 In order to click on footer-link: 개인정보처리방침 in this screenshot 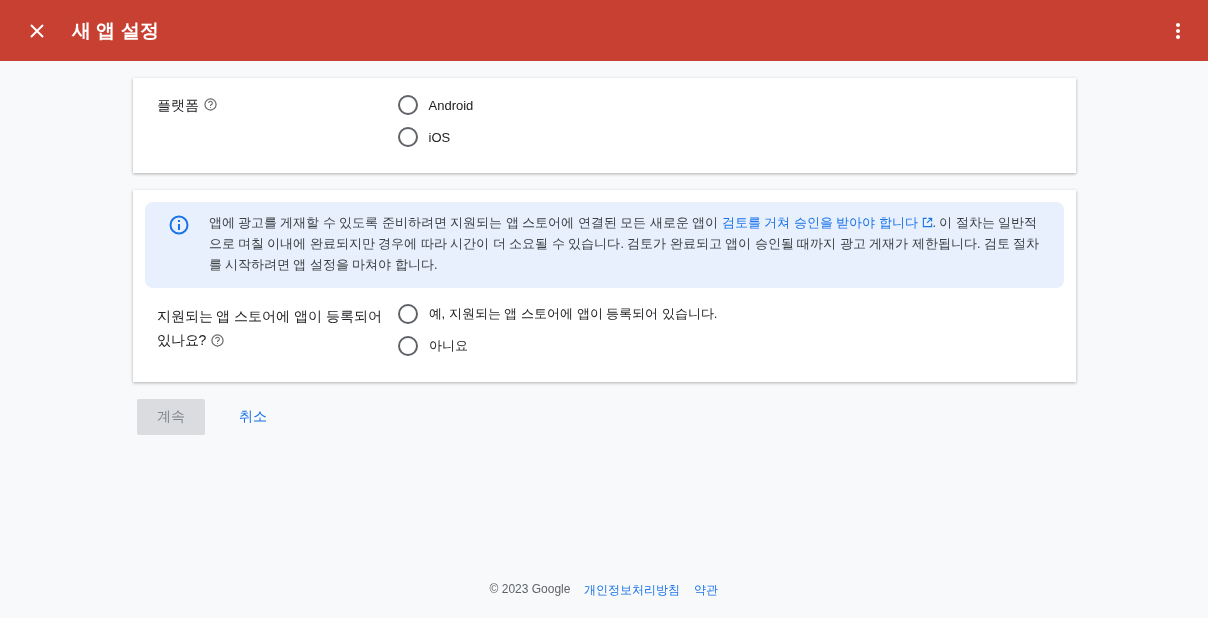, I will do `click(632, 590)`.